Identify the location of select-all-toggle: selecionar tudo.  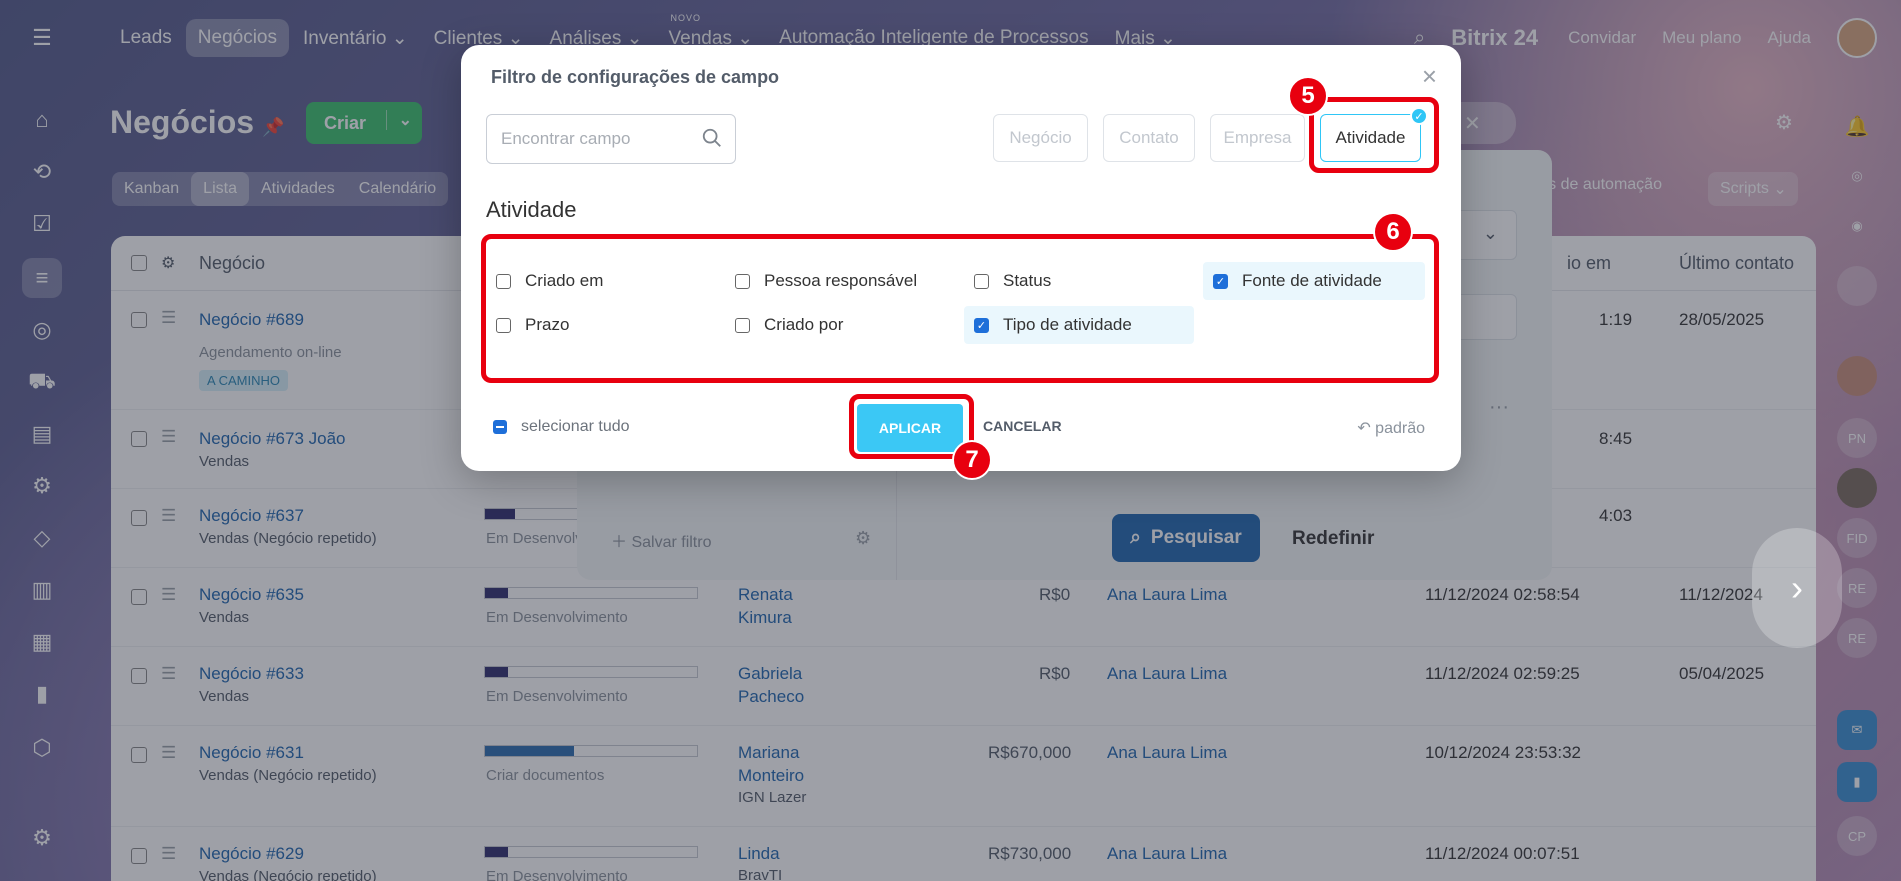
(561, 427).